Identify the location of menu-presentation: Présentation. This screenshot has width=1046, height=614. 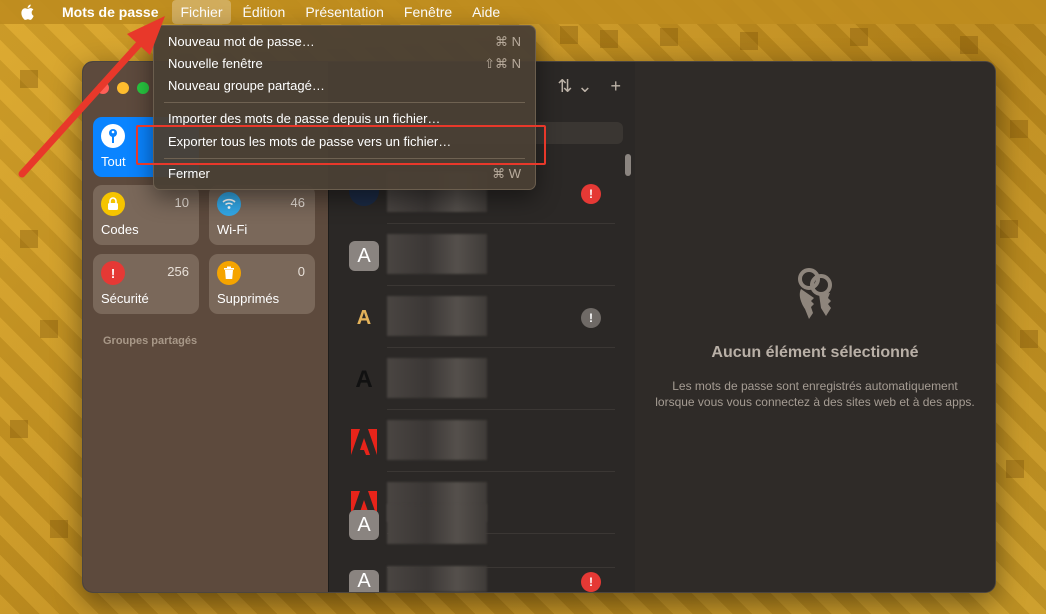
(344, 12).